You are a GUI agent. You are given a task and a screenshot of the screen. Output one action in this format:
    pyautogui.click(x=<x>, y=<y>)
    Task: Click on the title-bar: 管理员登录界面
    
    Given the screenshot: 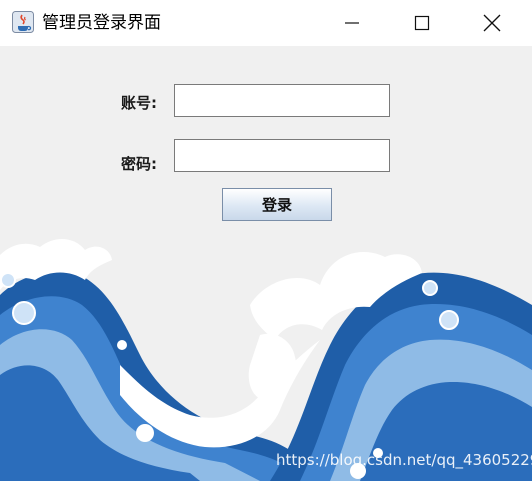 What is the action you would take?
    pyautogui.click(x=266, y=23)
    